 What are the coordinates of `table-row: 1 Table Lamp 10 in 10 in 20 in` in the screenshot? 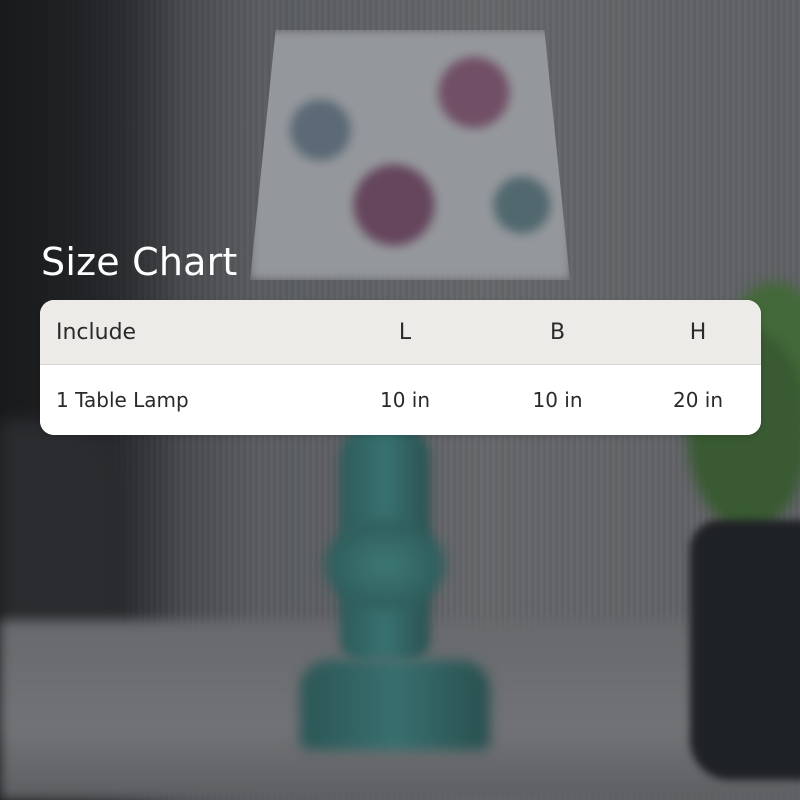 It's located at (400, 400).